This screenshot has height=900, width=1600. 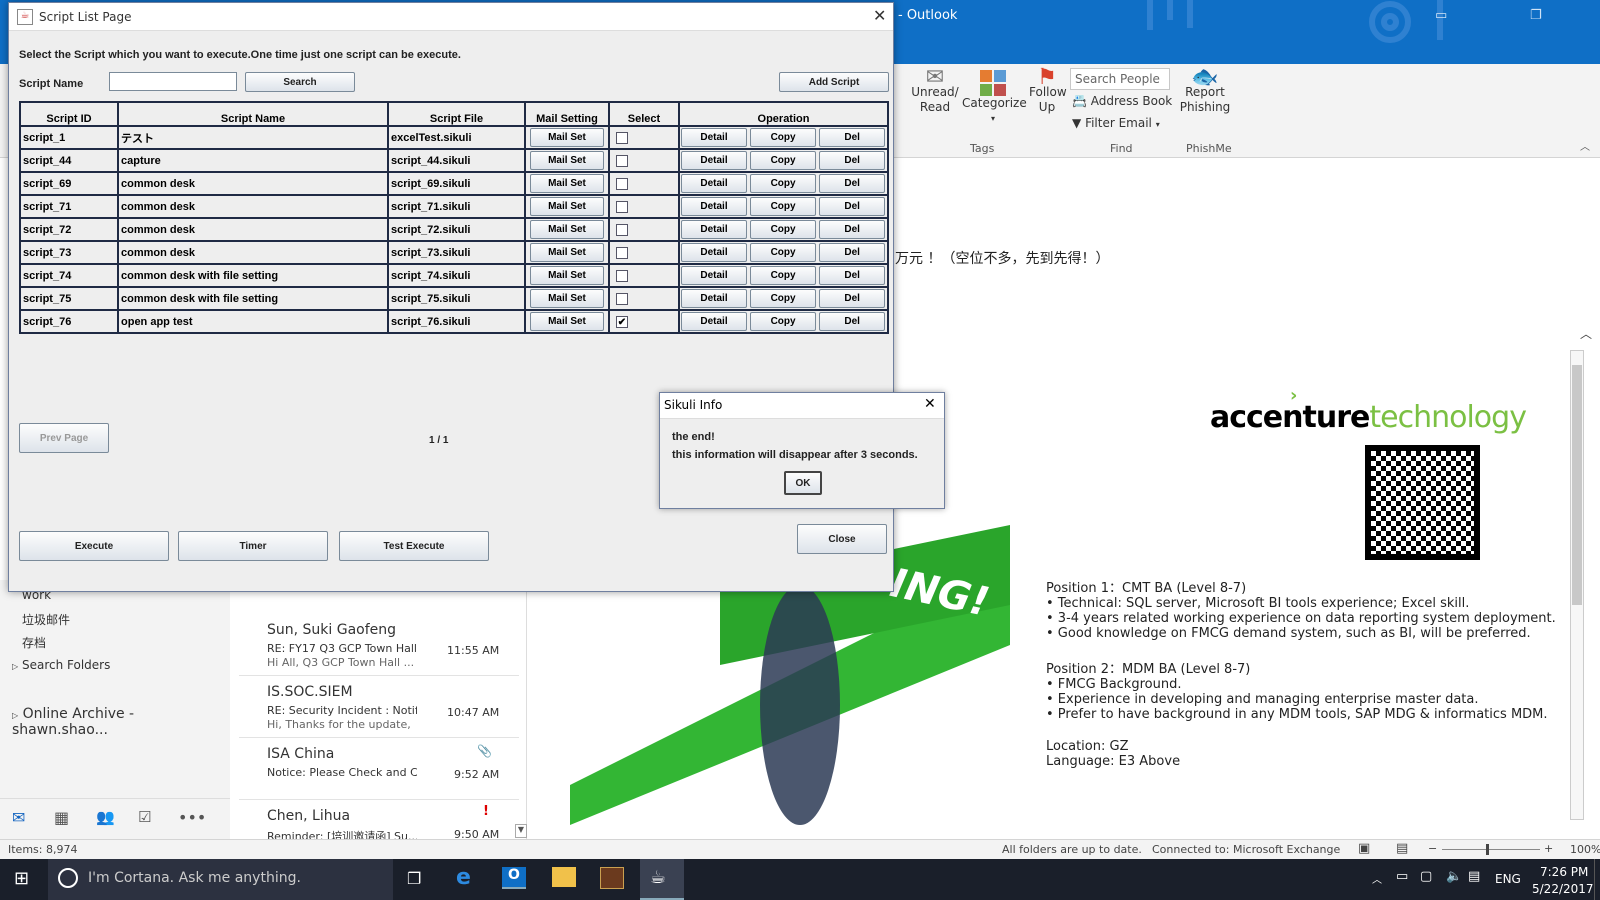 What do you see at coordinates (1563, 889) in the screenshot?
I see `clock-date: 5/22/2017` at bounding box center [1563, 889].